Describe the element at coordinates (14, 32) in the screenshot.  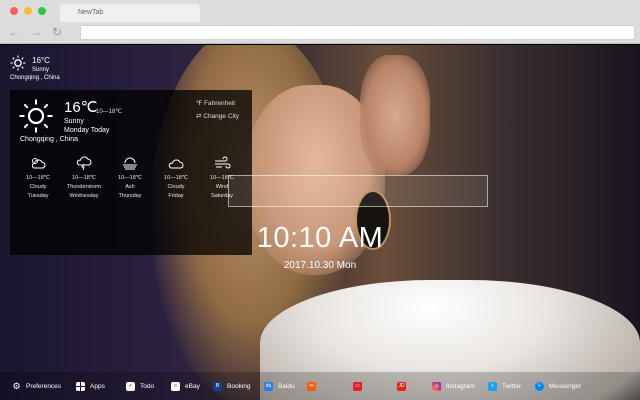
I see `back-arrow-icon: ←` at that location.